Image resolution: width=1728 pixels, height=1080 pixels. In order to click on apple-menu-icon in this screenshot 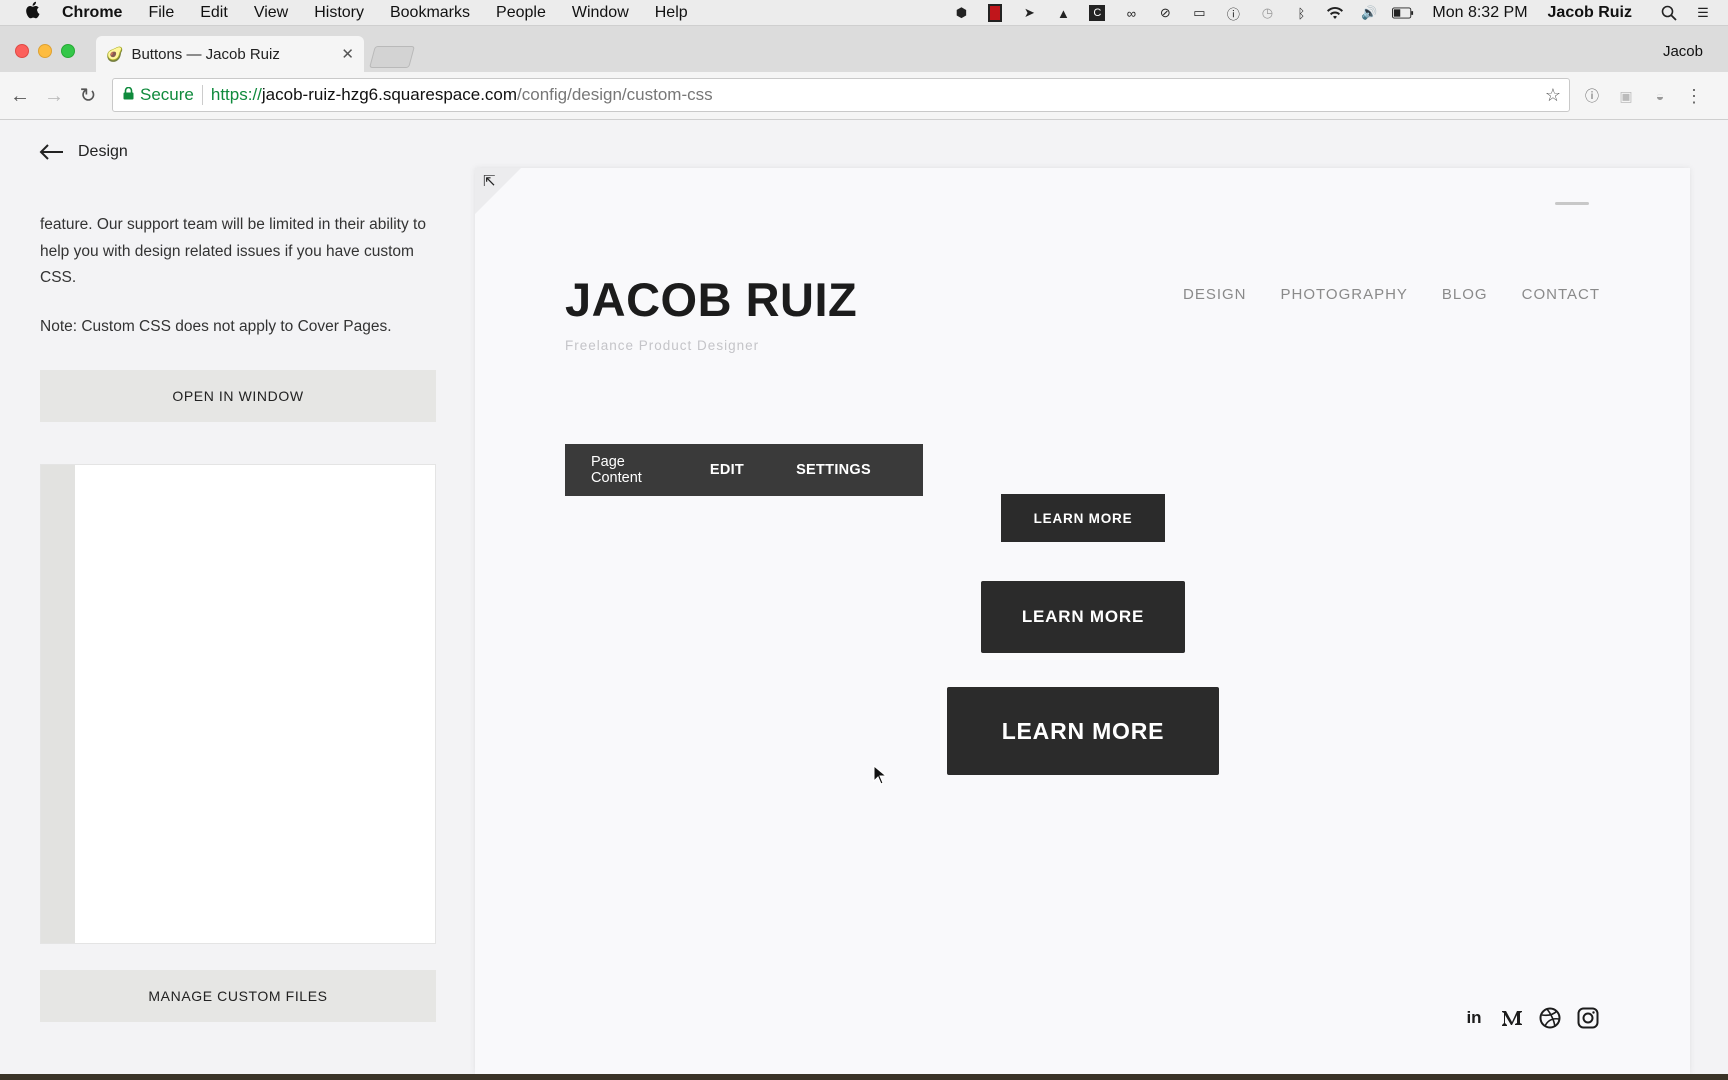, I will do `click(34, 12)`.